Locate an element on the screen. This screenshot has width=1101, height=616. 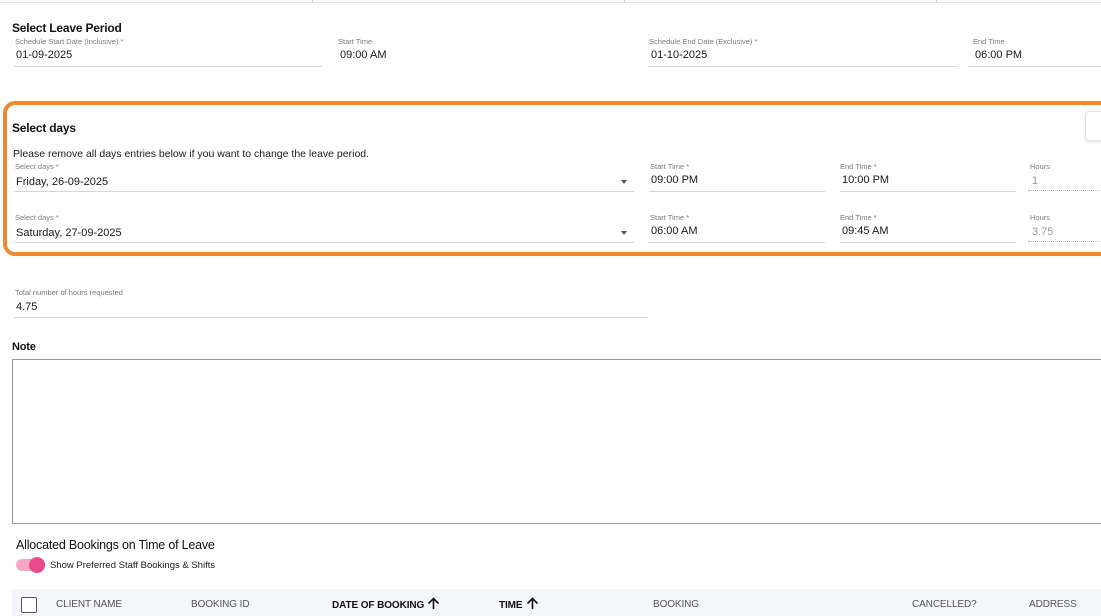
end-time-field: 06:00 PM is located at coordinates (998, 55).